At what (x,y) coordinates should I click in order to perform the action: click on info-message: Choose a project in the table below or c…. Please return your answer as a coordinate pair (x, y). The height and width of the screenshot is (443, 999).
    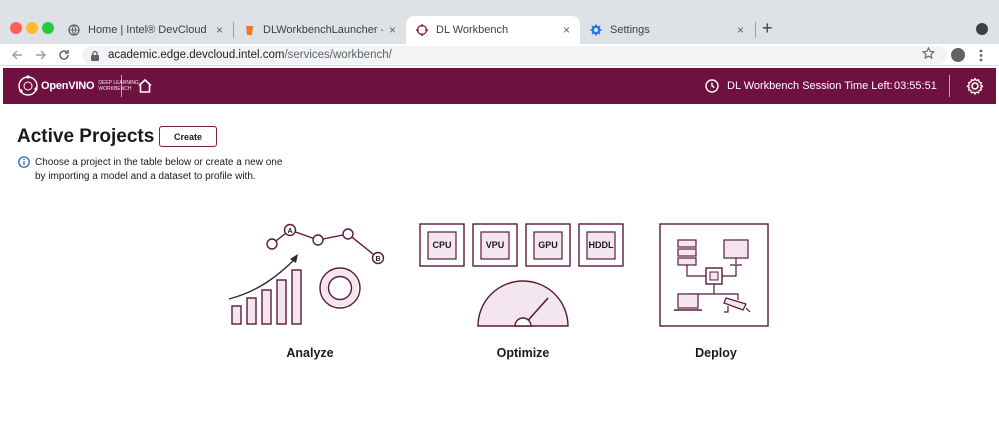
    Looking at the image, I should click on (180, 170).